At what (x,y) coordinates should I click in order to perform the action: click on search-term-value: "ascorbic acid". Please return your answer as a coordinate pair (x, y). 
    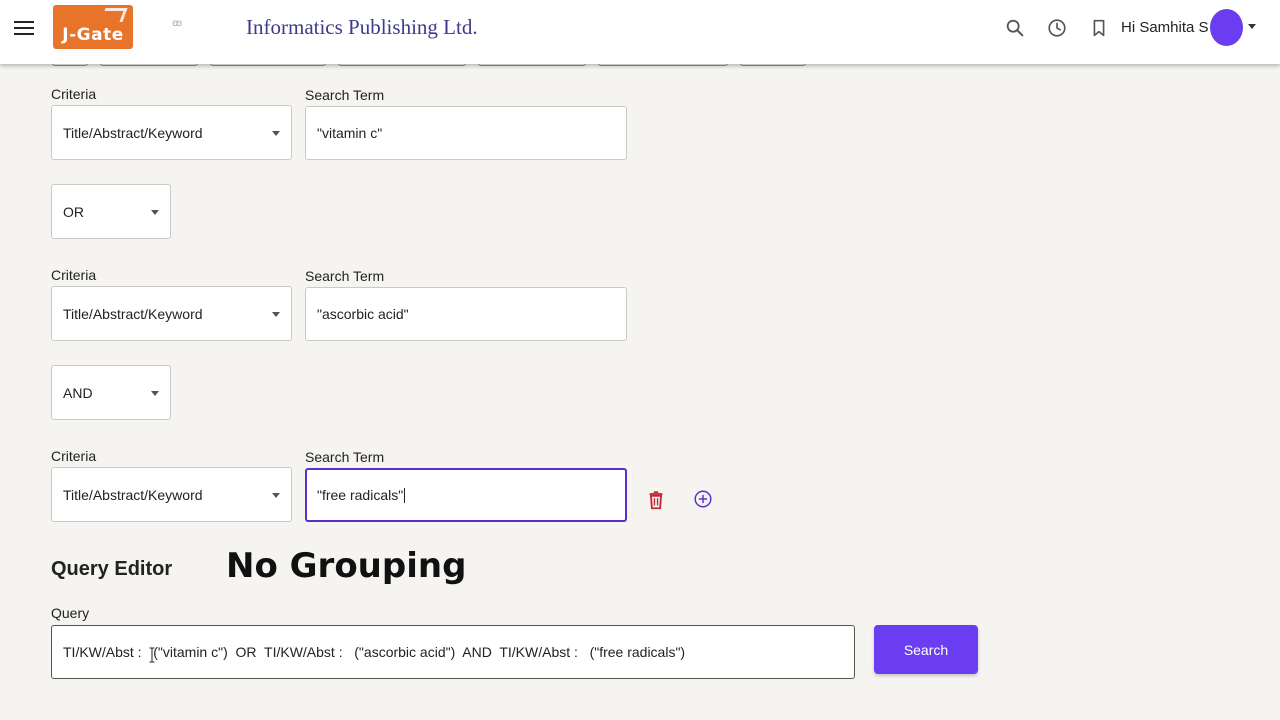
    Looking at the image, I should click on (363, 314).